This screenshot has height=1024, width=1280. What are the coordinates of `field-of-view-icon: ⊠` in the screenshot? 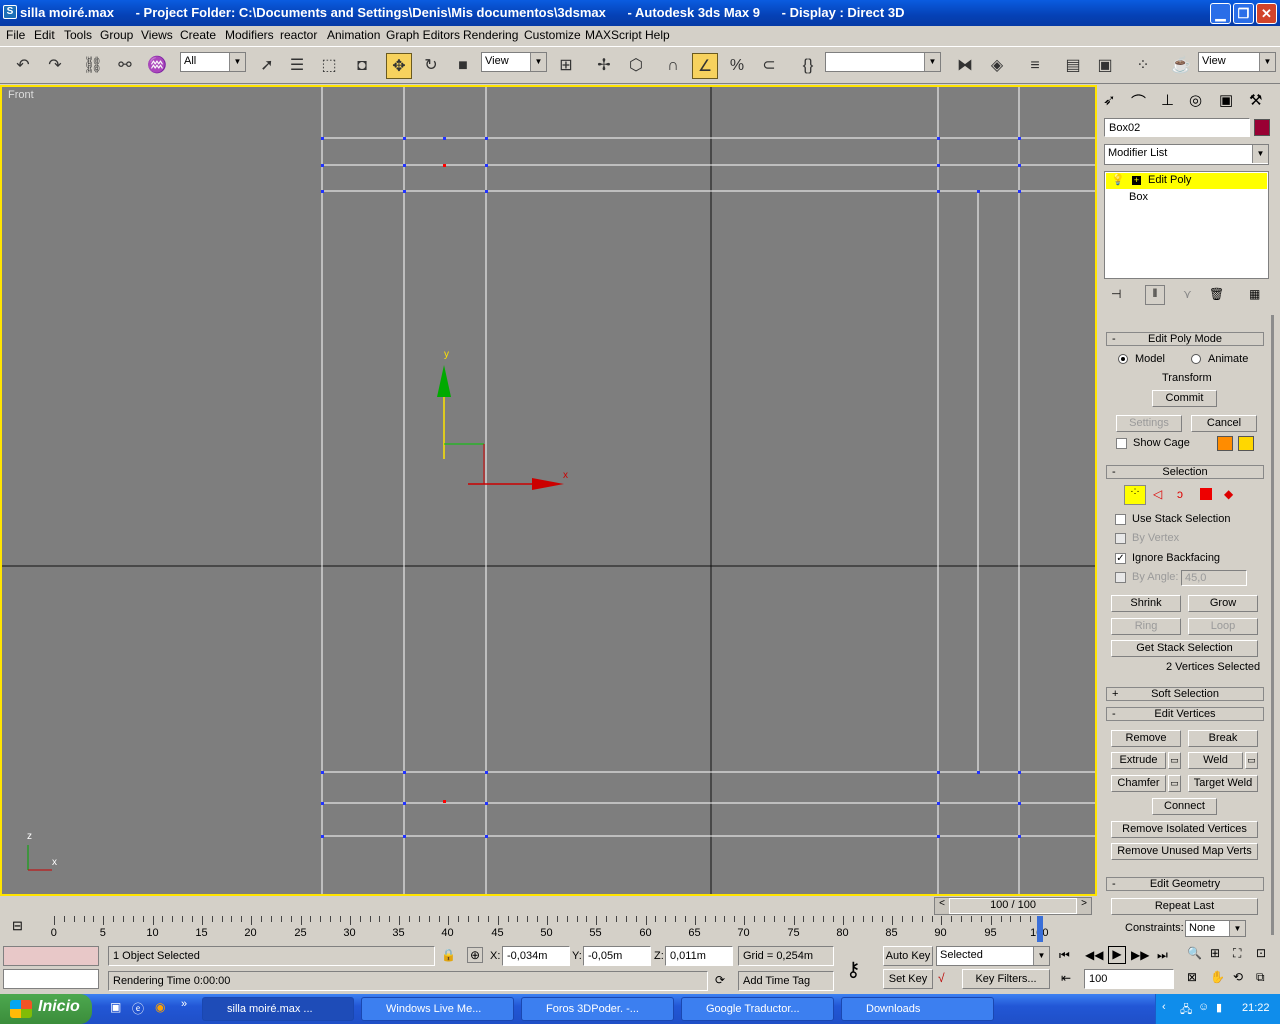 It's located at (1192, 977).